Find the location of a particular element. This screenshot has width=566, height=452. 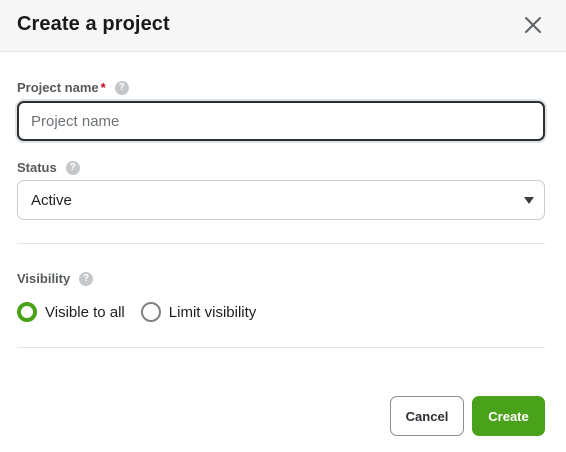

status-select: Active is located at coordinates (281, 200).